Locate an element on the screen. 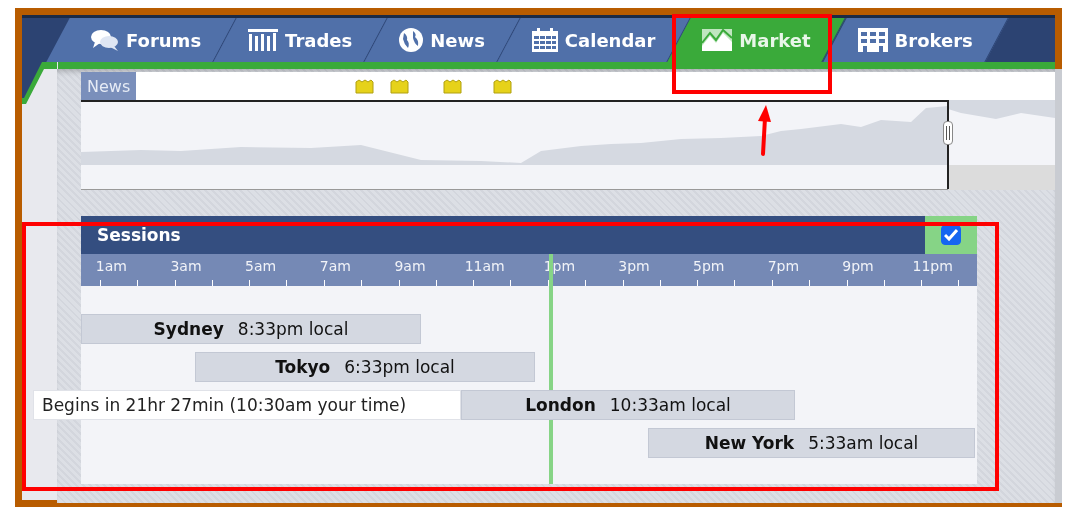  calendar-icon is located at coordinates (544, 40).